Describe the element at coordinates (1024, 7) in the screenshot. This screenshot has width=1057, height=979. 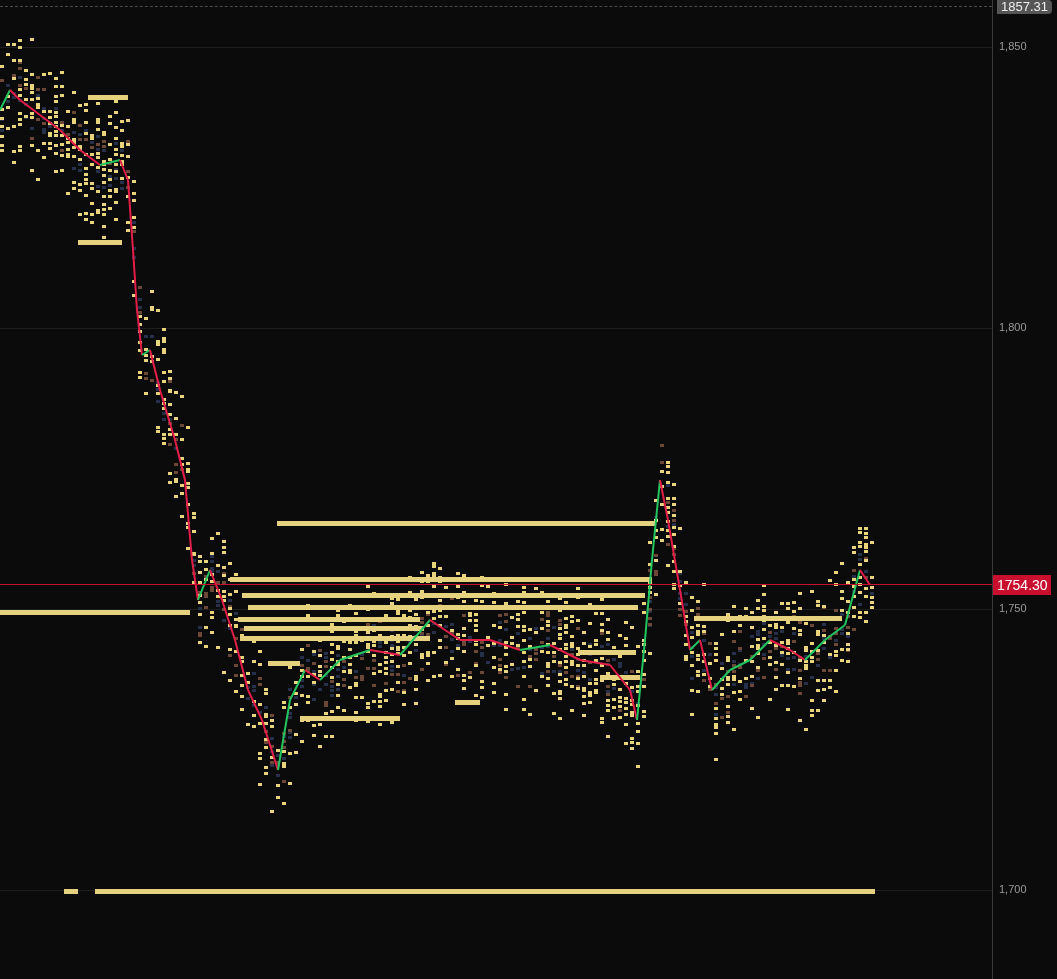
I see `price-marker-label: 1857.31` at that location.